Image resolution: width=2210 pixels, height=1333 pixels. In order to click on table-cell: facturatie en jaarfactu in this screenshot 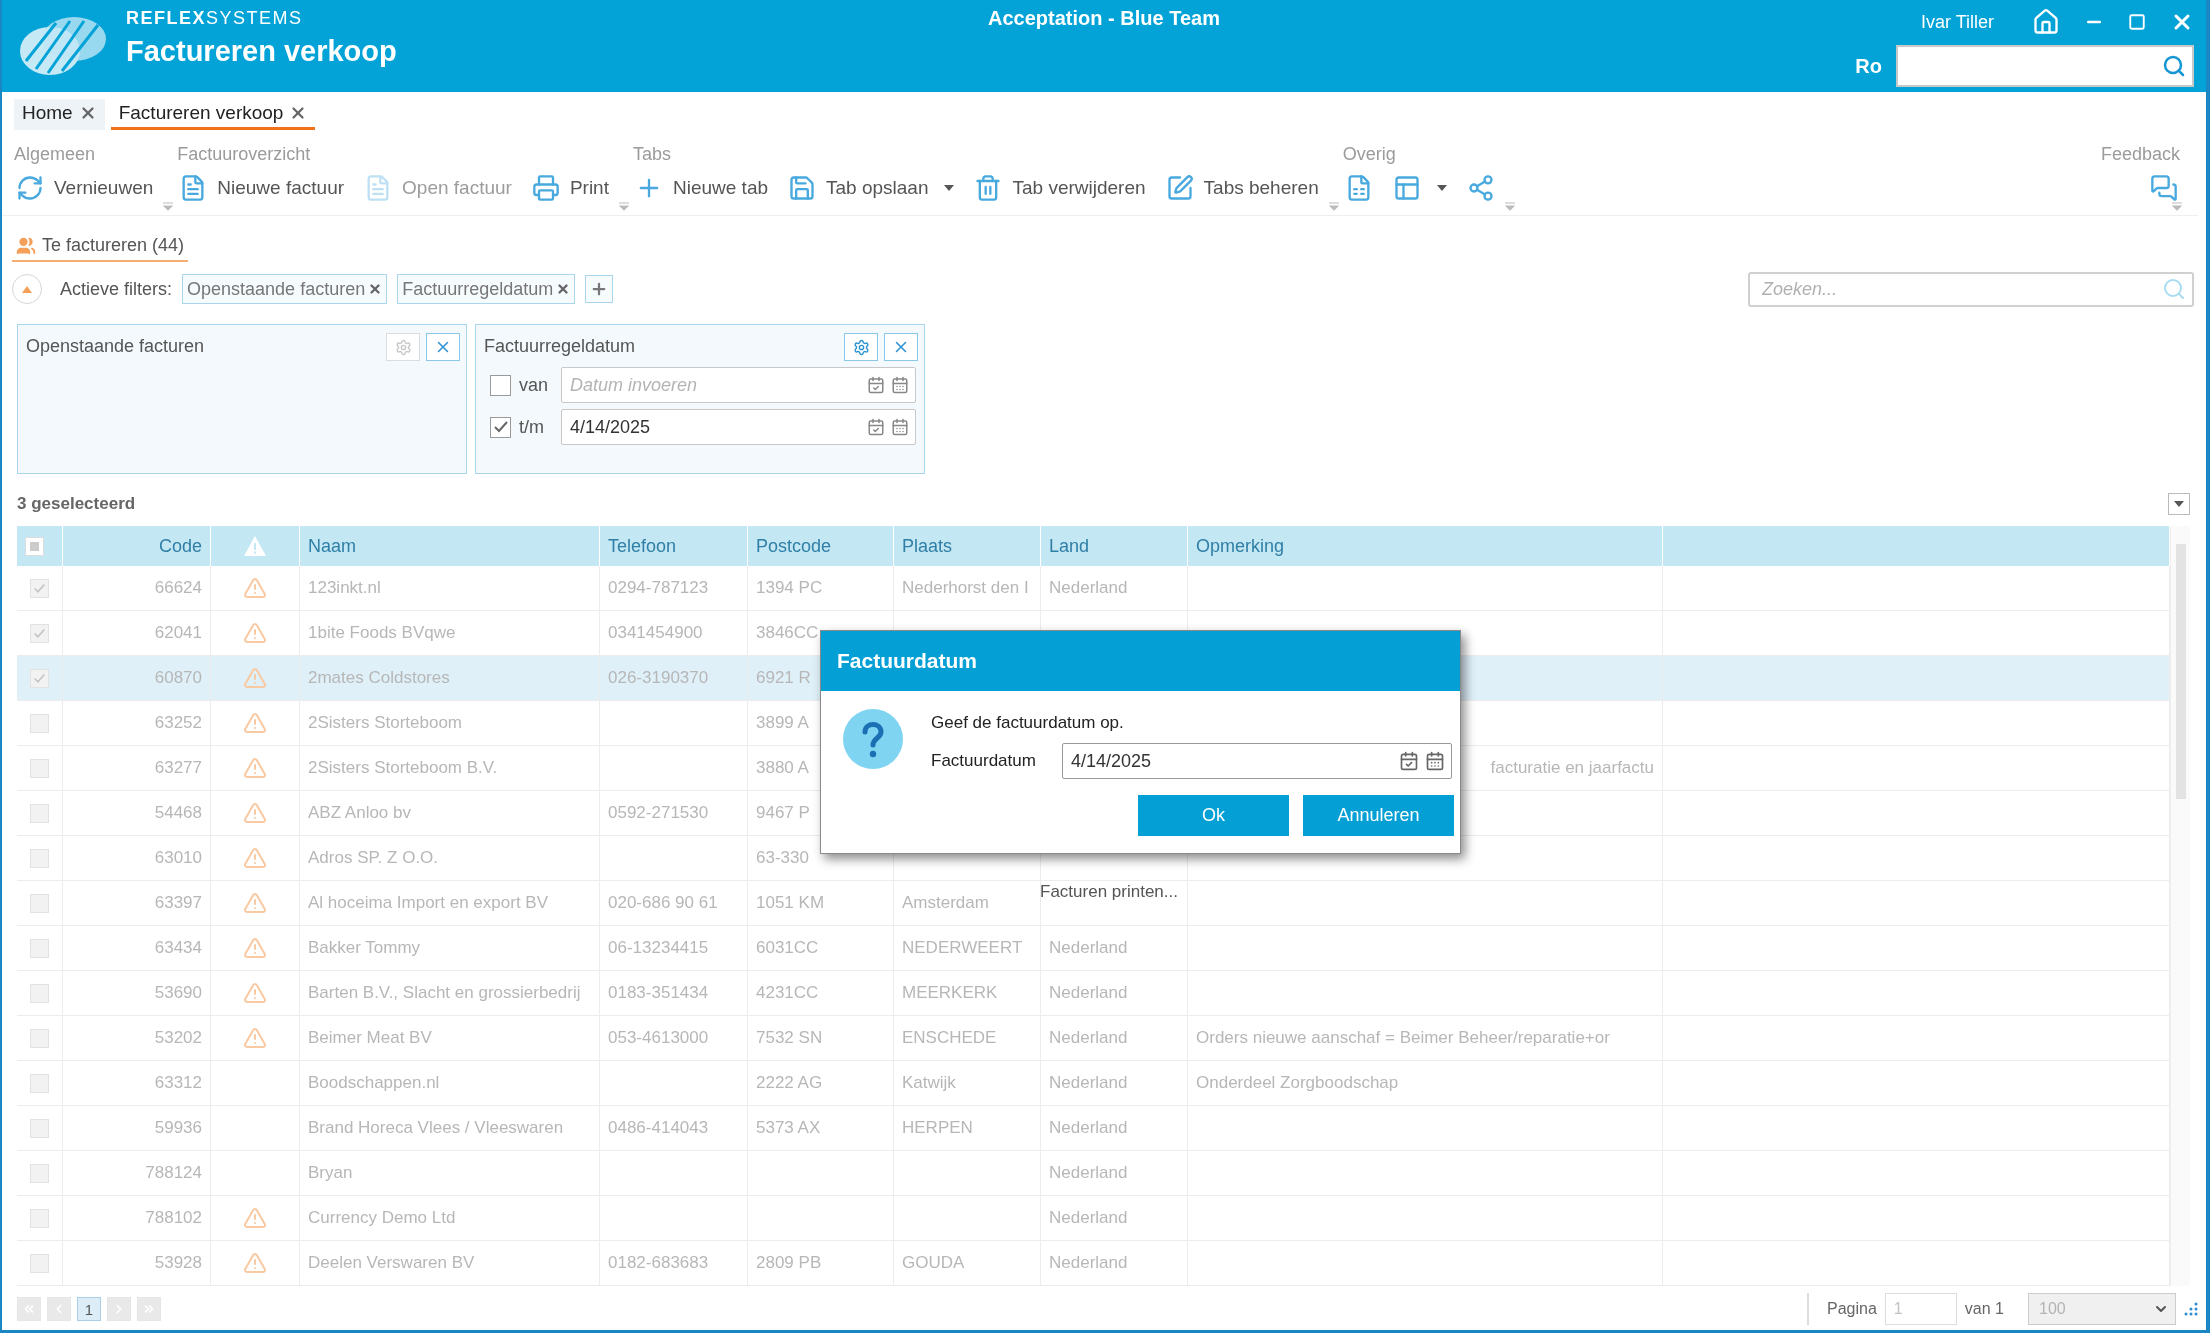, I will do `click(1572, 768)`.